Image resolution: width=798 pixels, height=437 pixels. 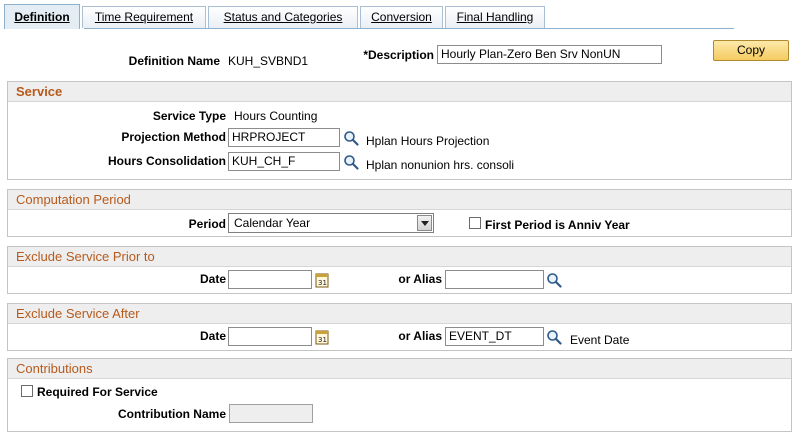 I want to click on exclude-after-alias-input: EVENT_DT, so click(x=494, y=336).